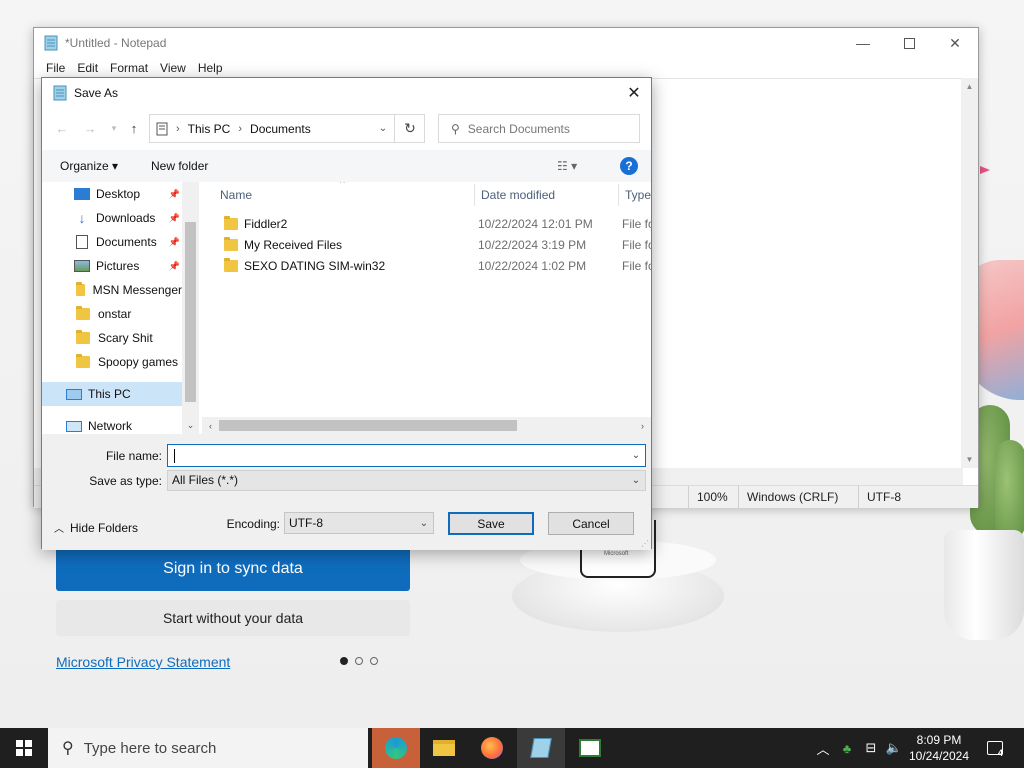  What do you see at coordinates (90, 128) in the screenshot?
I see `forward-button: →` at bounding box center [90, 128].